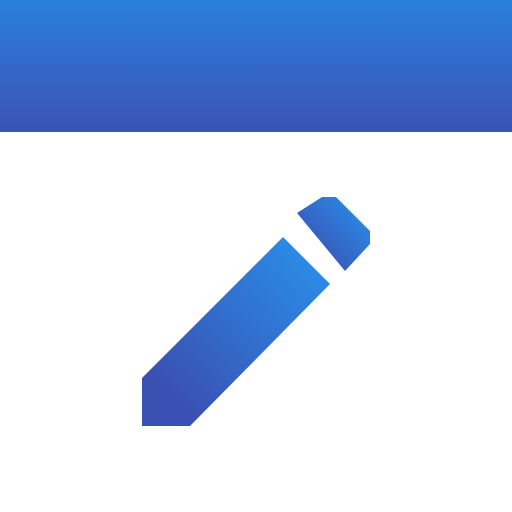 The width and height of the screenshot is (512, 512). What do you see at coordinates (236, 331) in the screenshot?
I see `pencil-body` at bounding box center [236, 331].